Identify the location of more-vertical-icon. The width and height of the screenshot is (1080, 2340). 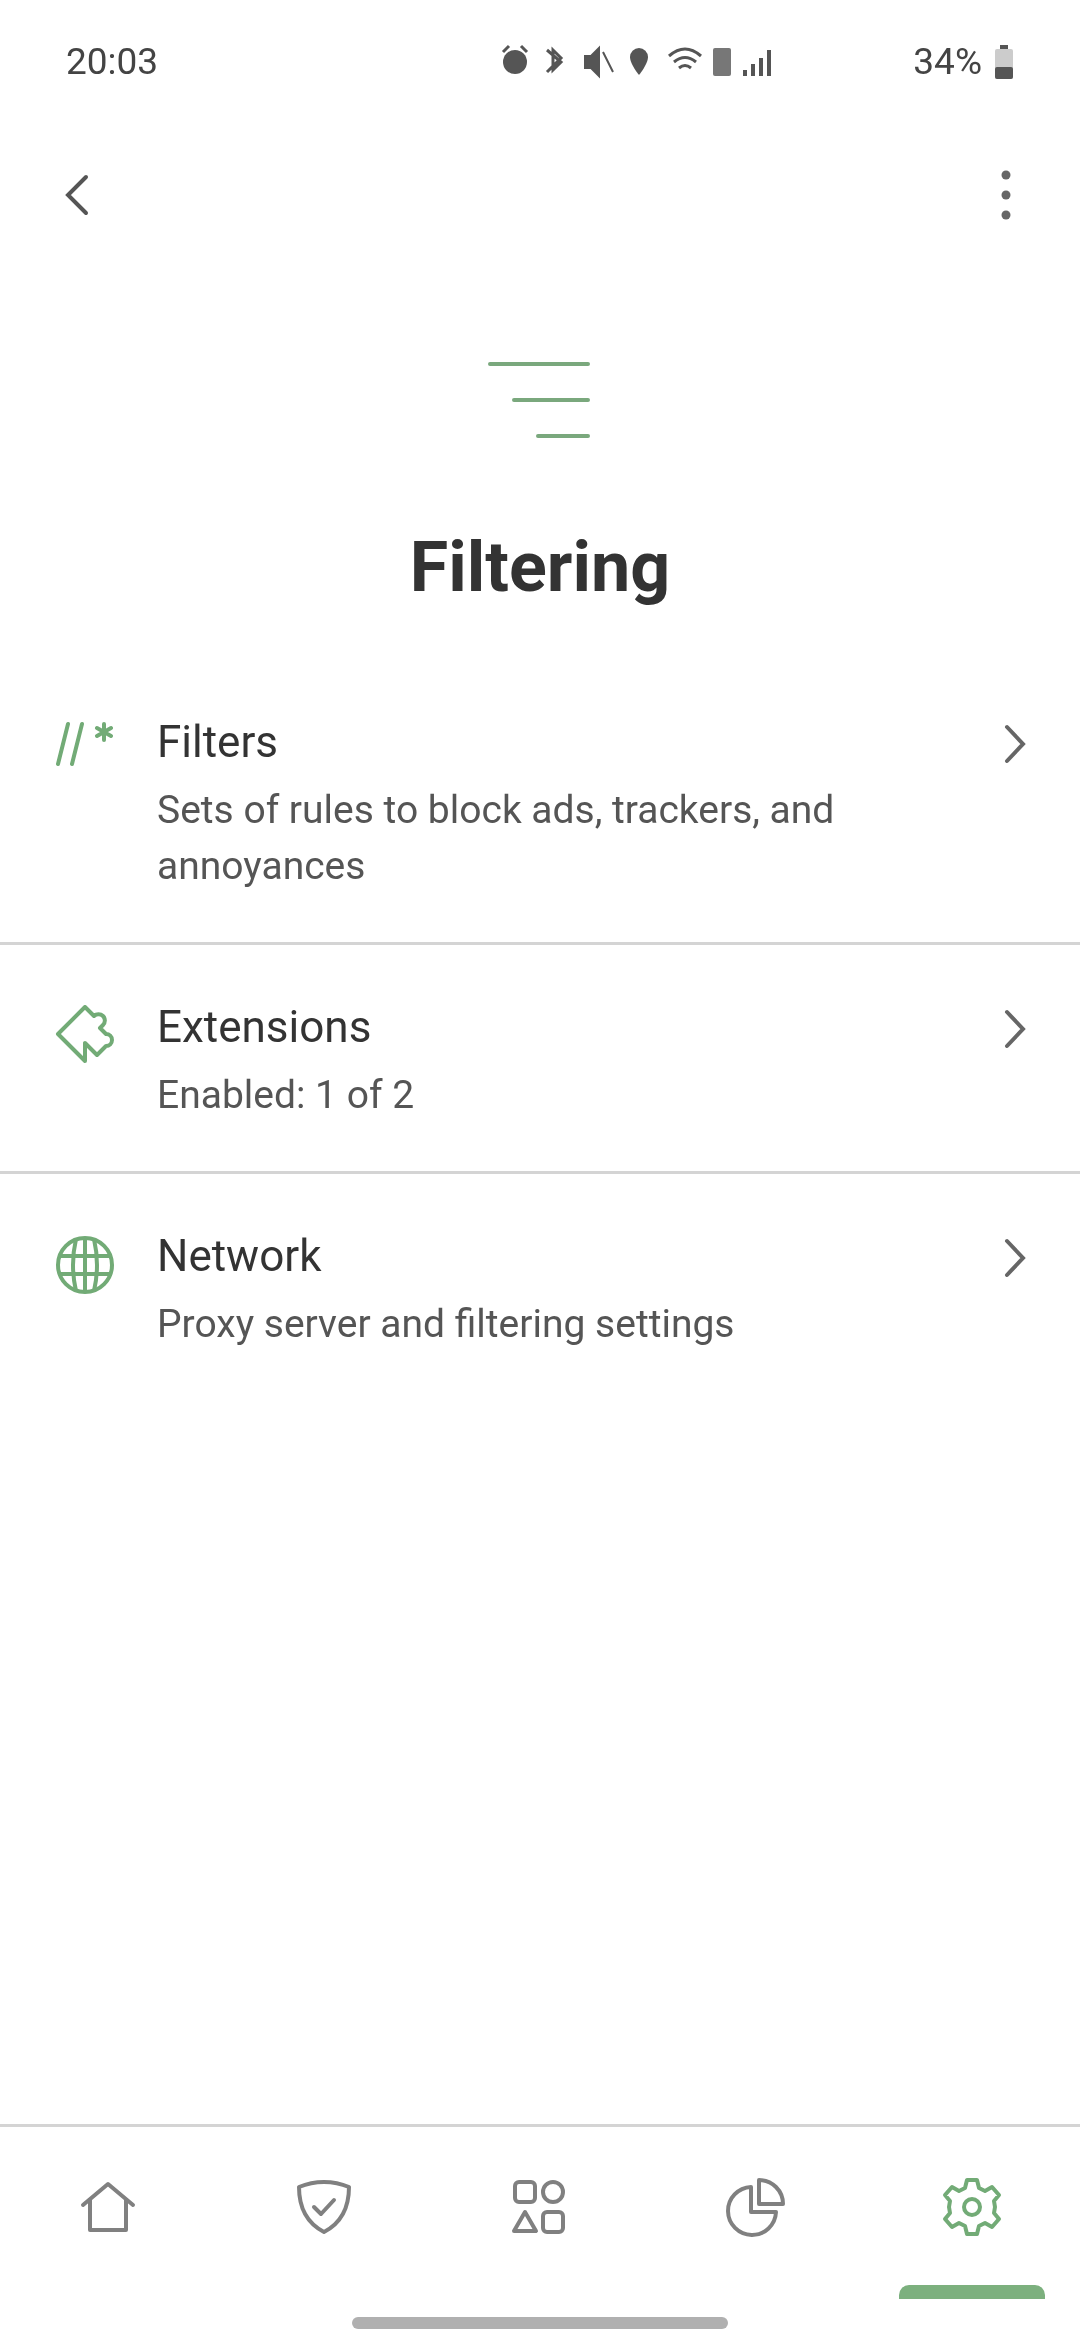
(1006, 195).